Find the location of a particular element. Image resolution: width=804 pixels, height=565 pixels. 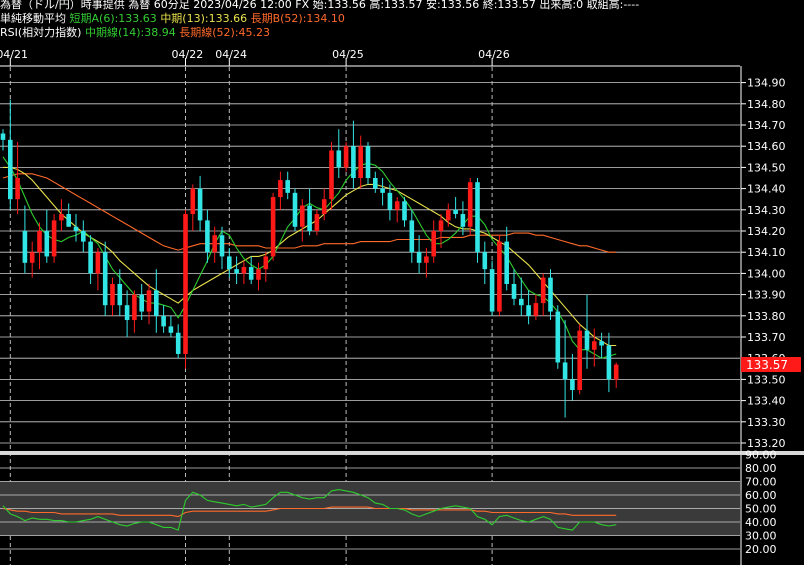

date-label-4: 04/26 is located at coordinates (494, 54).